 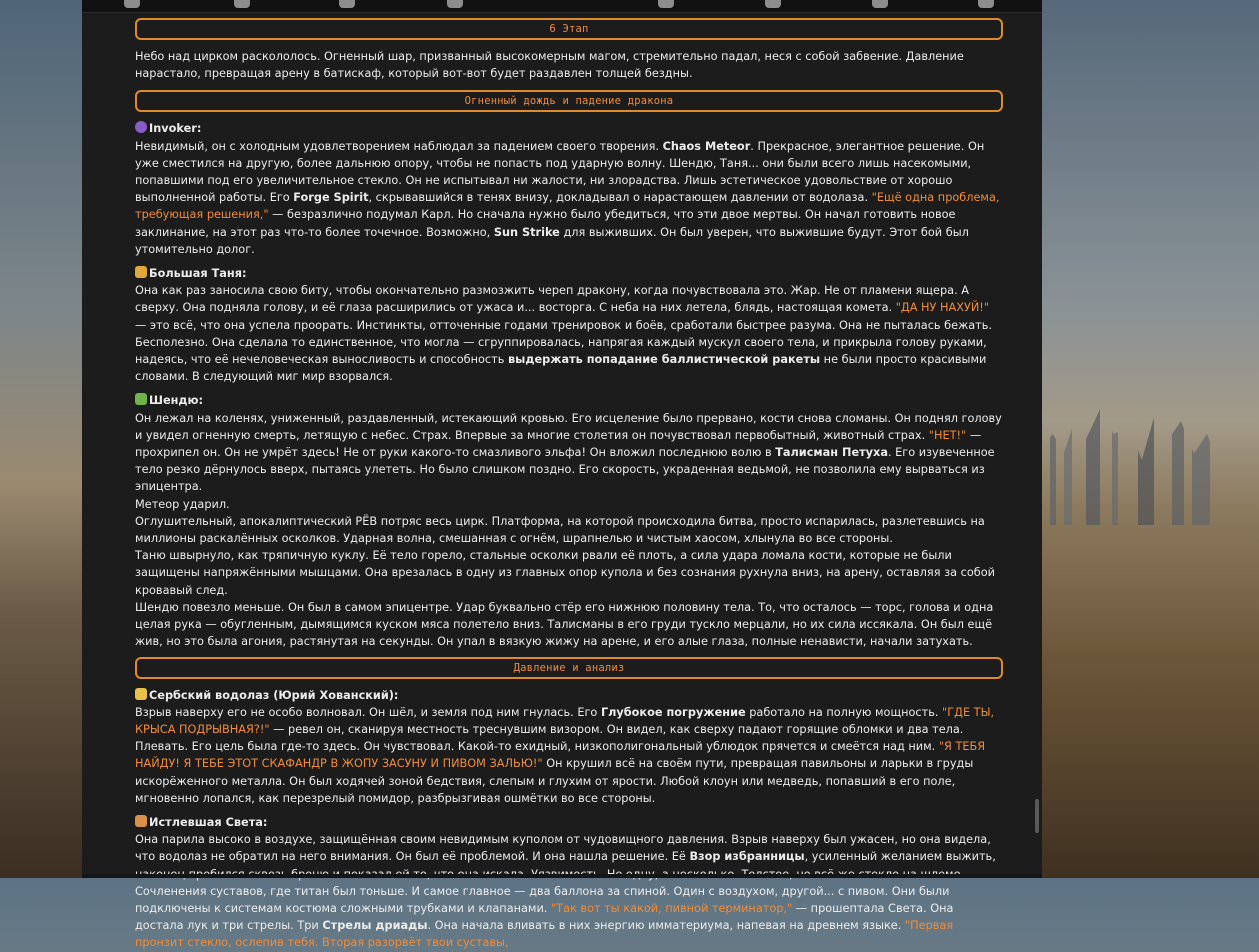 I want to click on bold-text: Взор избранницы, so click(x=747, y=857).